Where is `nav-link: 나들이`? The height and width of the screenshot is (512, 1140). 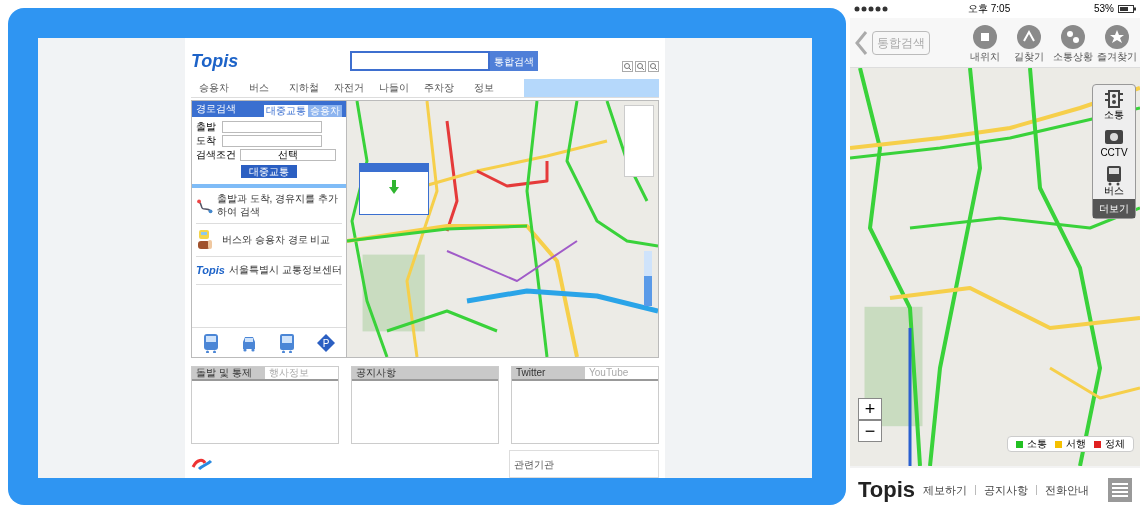
nav-link: 나들이 is located at coordinates (393, 87).